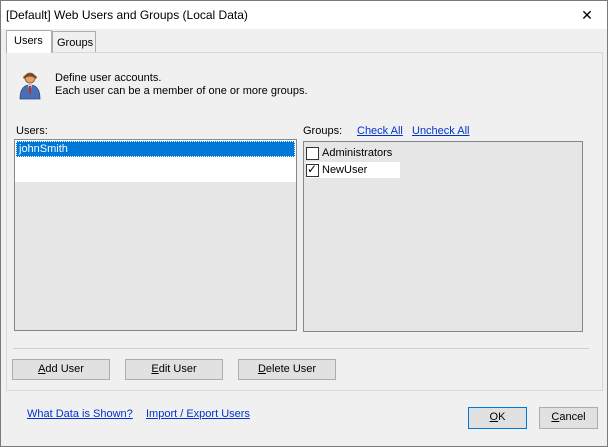  Describe the element at coordinates (301, 348) in the screenshot. I see `separator` at that location.